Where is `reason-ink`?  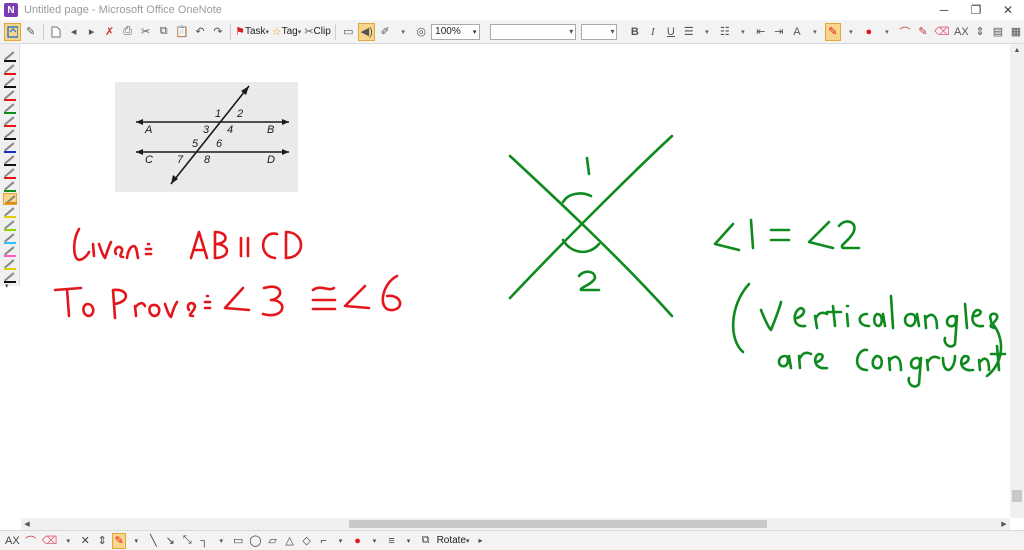 reason-ink is located at coordinates (860, 303).